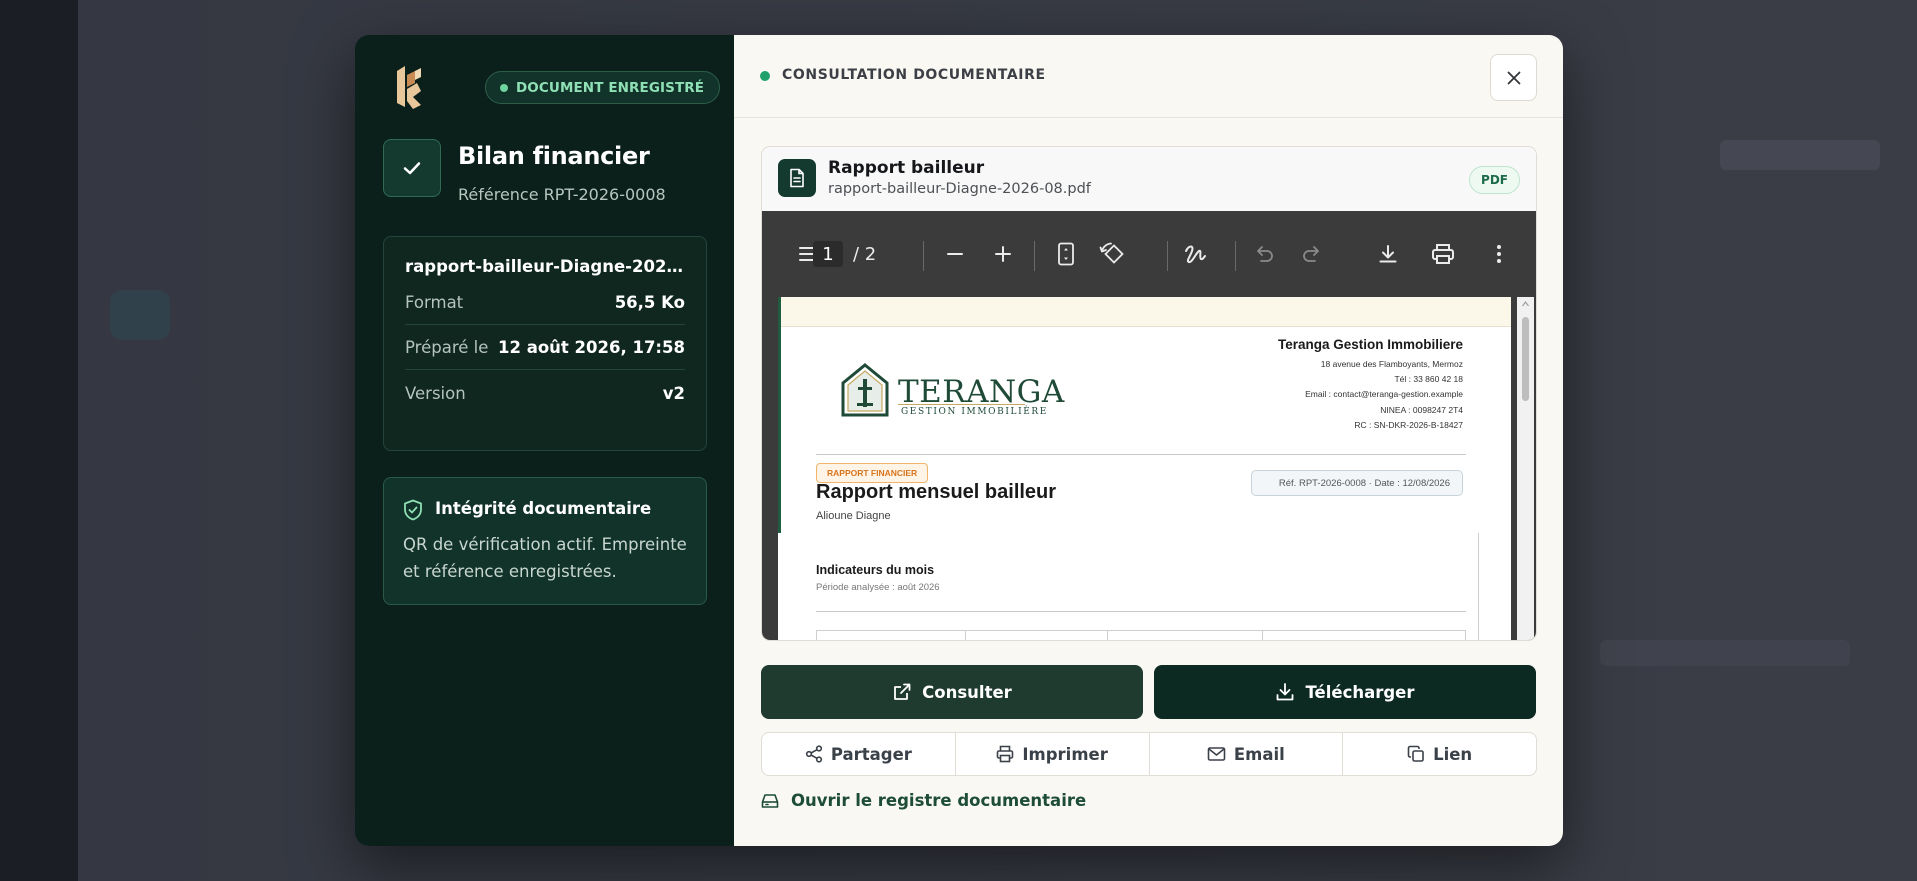 The width and height of the screenshot is (1917, 881). I want to click on zoom-in-button, so click(1003, 254).